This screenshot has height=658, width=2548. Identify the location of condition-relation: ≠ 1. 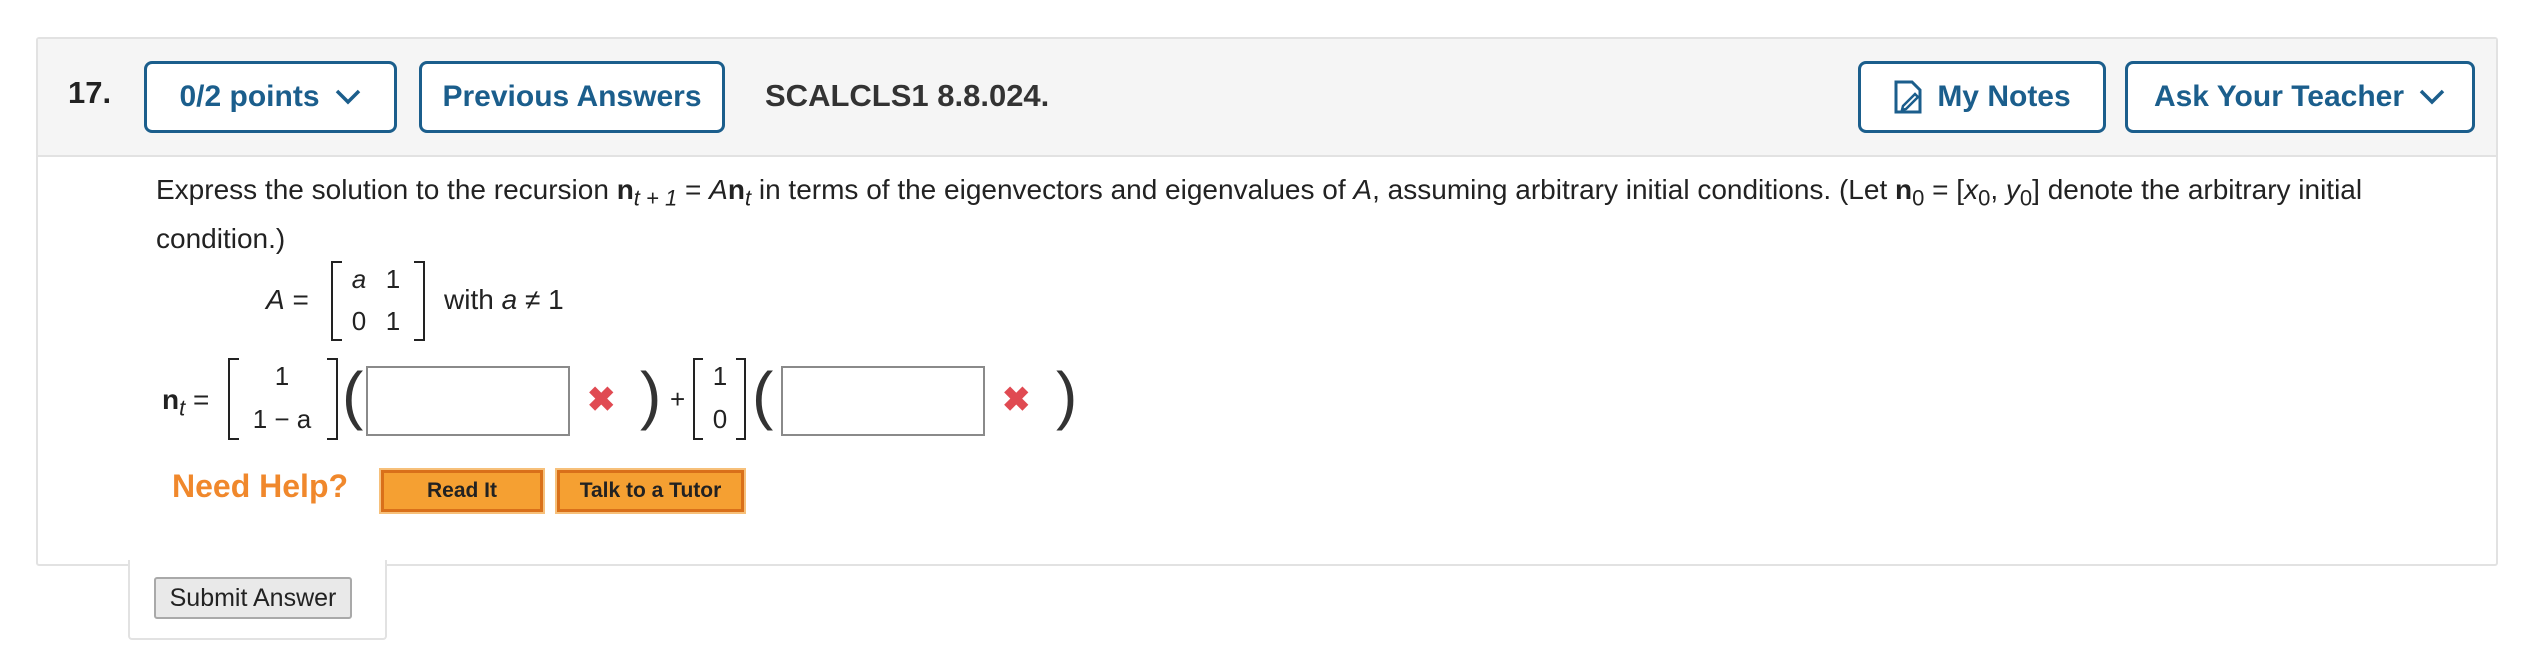
(544, 299).